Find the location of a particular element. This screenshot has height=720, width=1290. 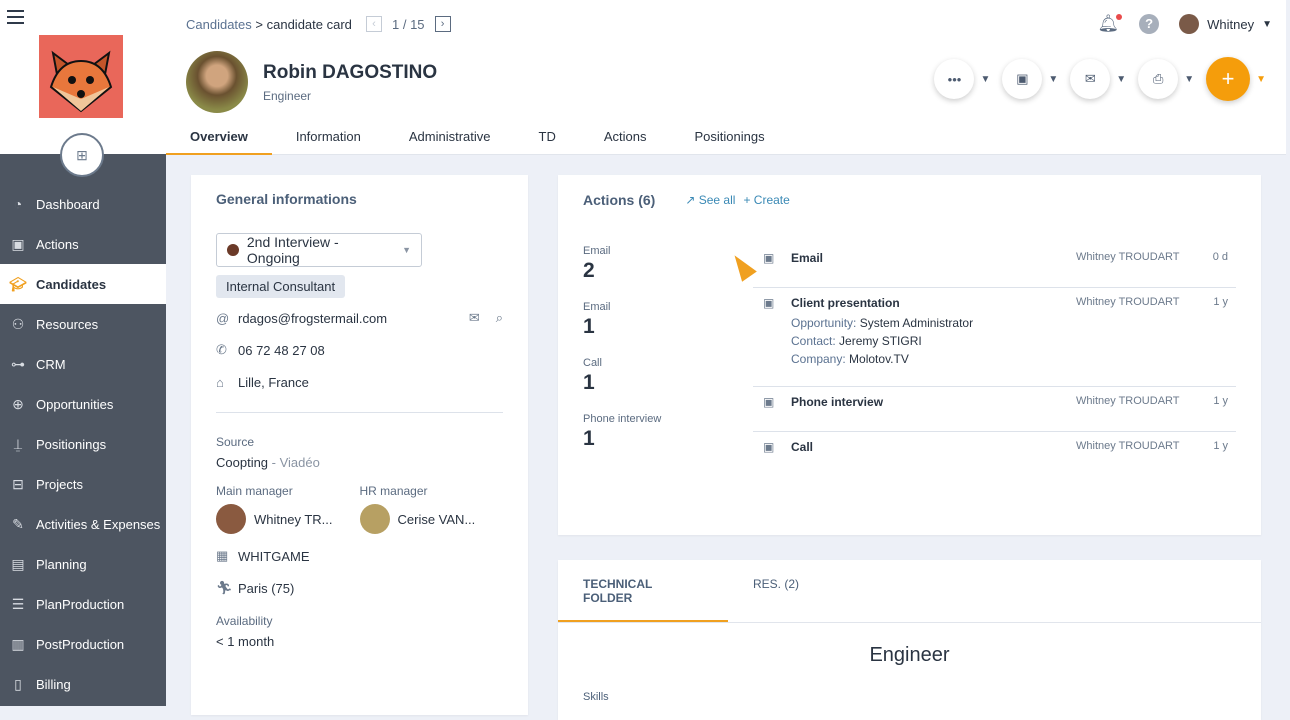

count-label: Email is located at coordinates (597, 251).